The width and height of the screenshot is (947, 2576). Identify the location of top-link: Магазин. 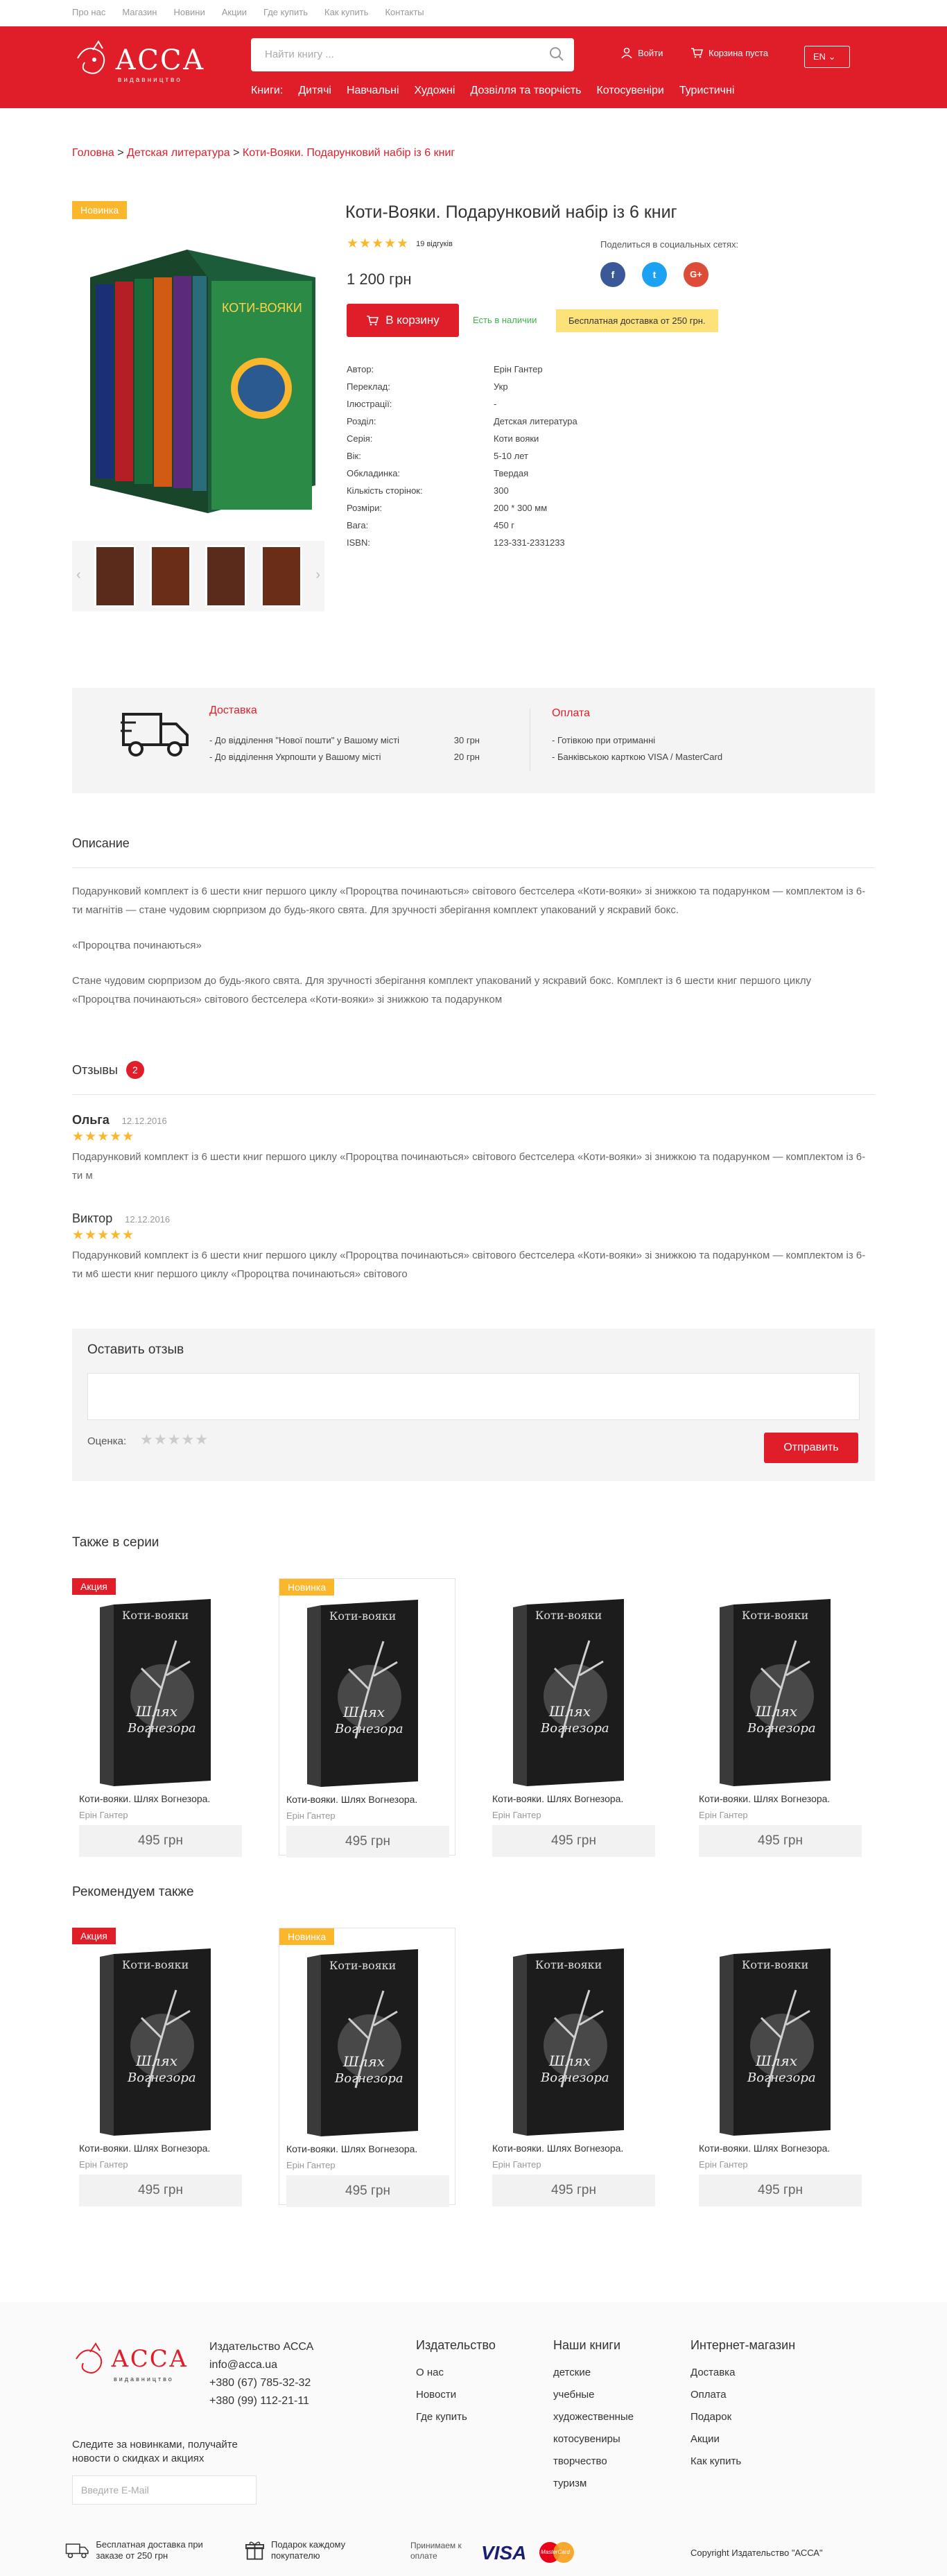
(139, 12).